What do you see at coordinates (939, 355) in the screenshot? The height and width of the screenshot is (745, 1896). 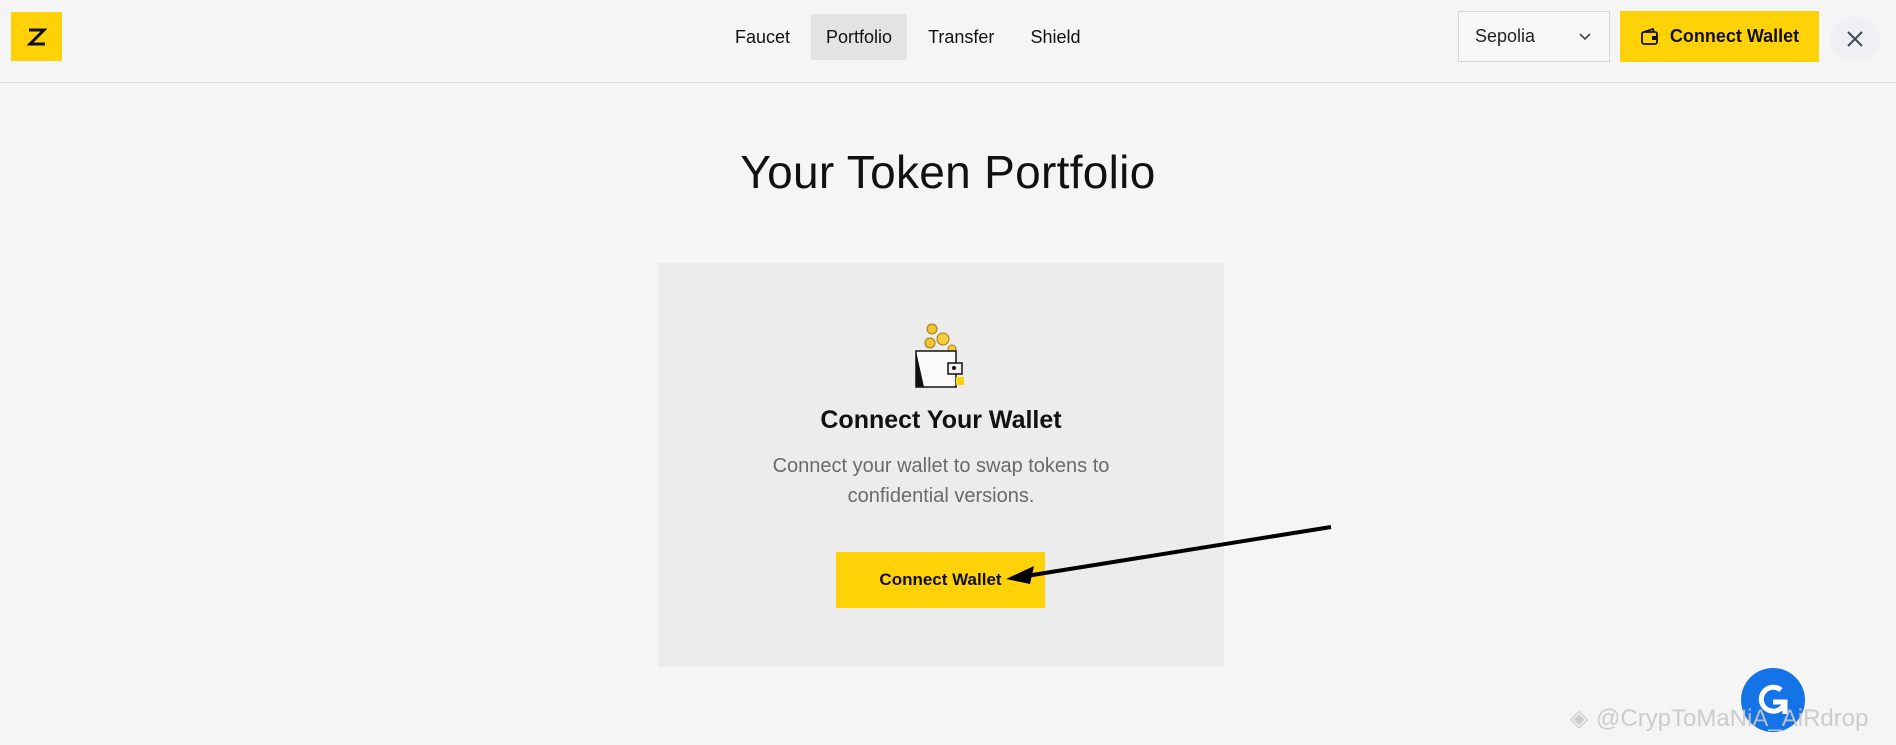 I see `wallet-coins-icon` at bounding box center [939, 355].